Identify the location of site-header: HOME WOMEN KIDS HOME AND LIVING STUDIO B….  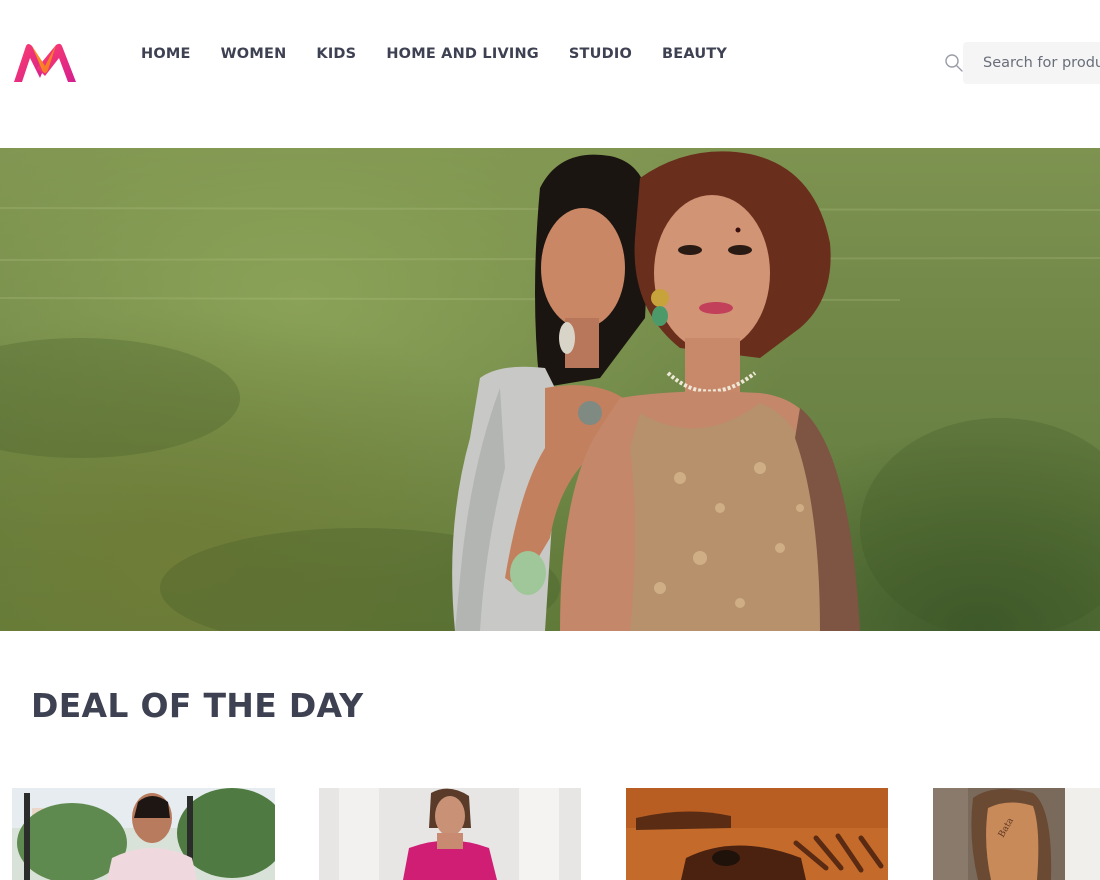
(550, 60).